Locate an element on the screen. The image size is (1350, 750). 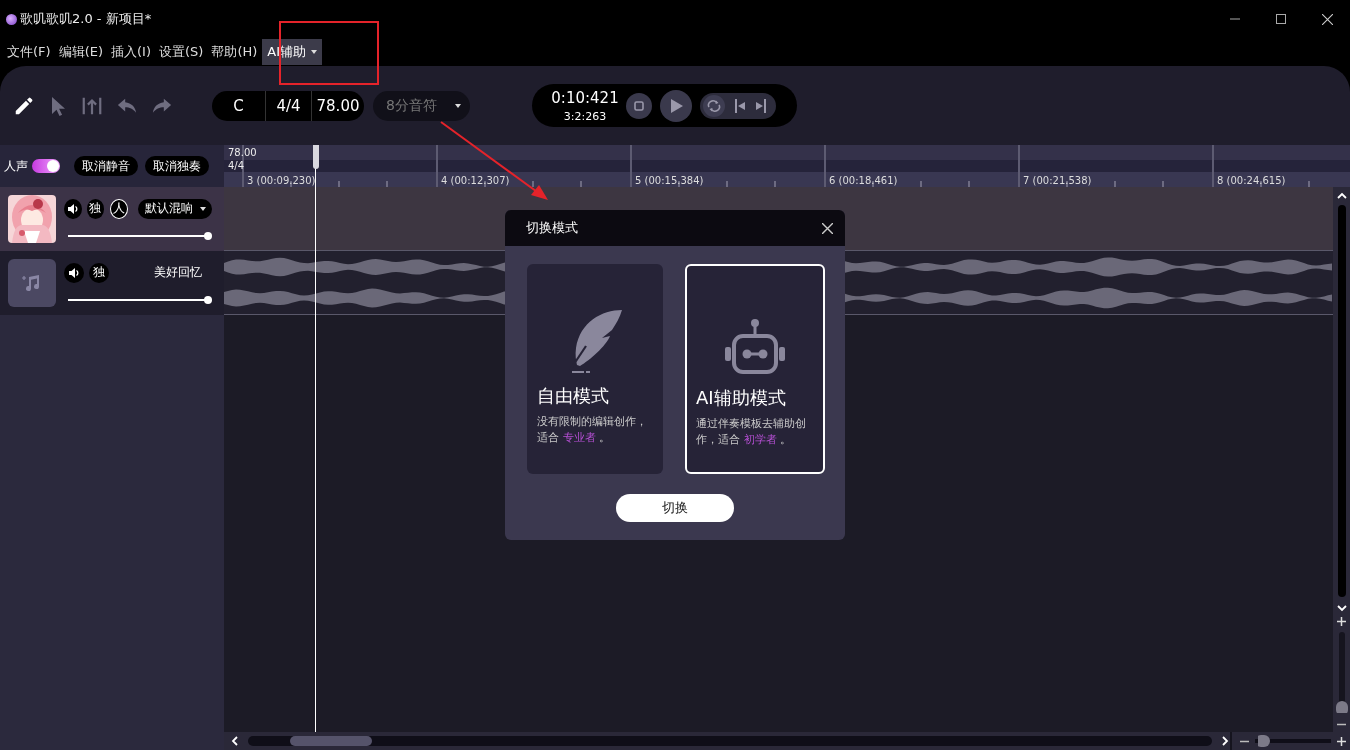
scroll-down-icon is located at coordinates (1341, 608).